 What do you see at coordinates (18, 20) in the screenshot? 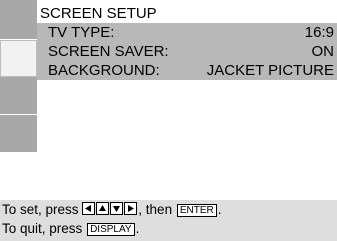
I see `tab-disc-setup` at bounding box center [18, 20].